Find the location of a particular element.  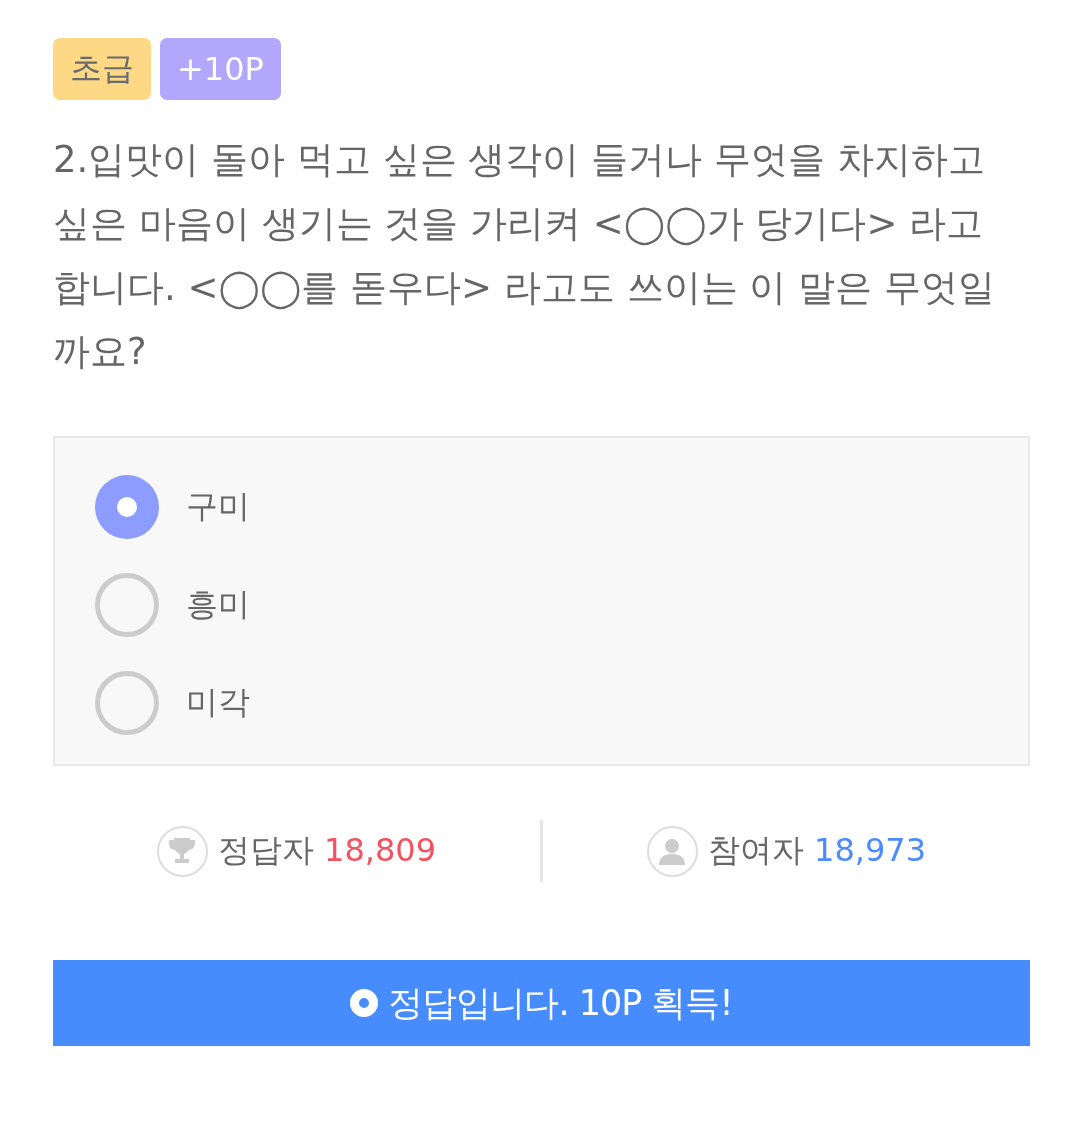

stat-text: 참여자 18,973 is located at coordinates (817, 850).